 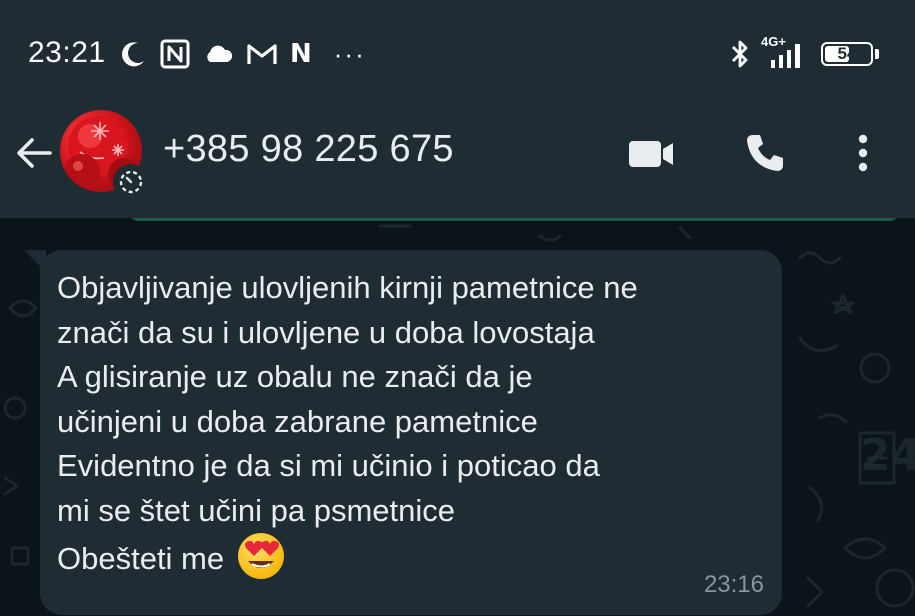 I want to click on video-call-button, so click(x=651, y=153).